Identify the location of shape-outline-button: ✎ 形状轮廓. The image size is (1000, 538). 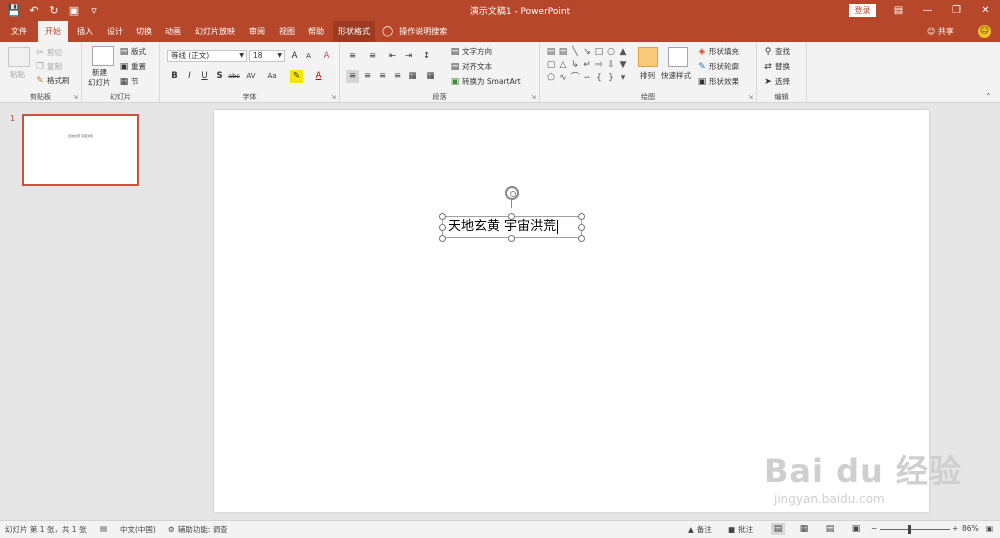
(718, 66).